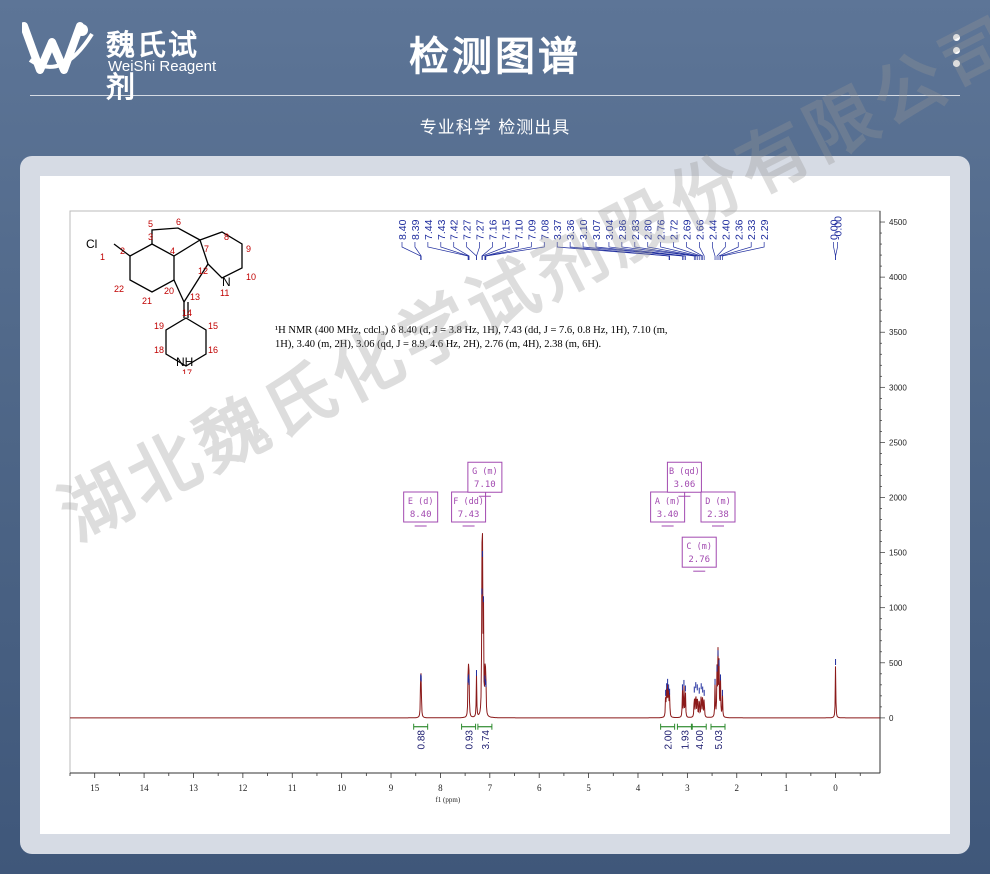  I want to click on atom-label: 9, so click(248, 249).